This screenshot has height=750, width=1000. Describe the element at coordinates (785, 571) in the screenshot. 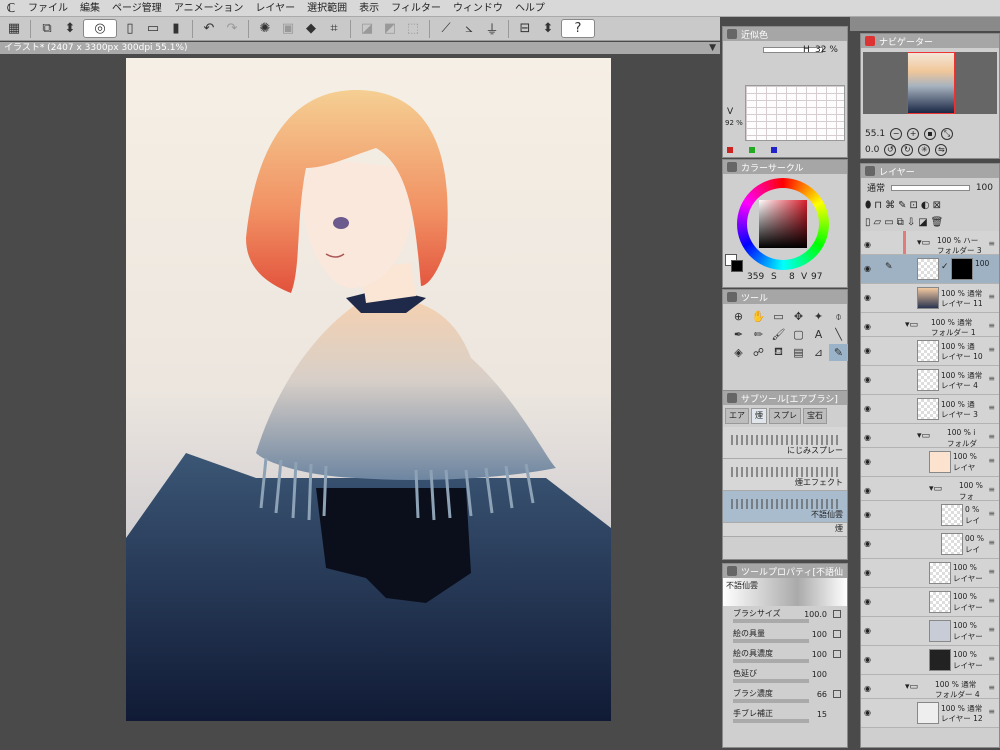

I see `tool-property-title: ツールプロパティ[不語仙` at that location.